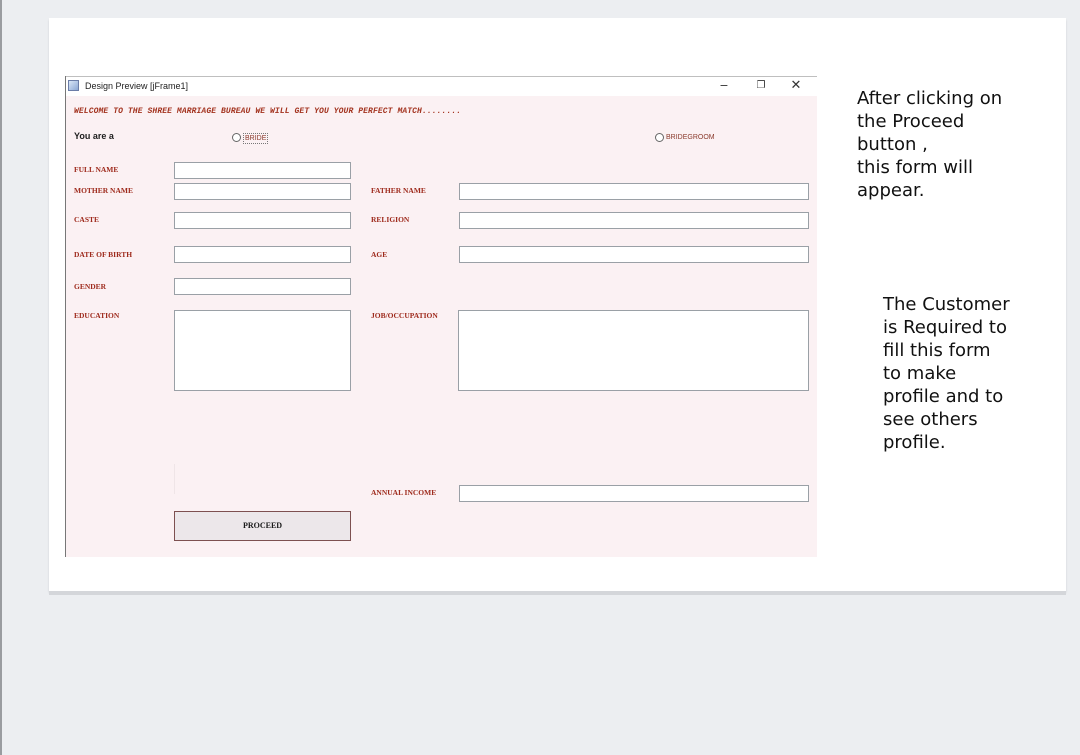 The width and height of the screenshot is (1080, 755). What do you see at coordinates (90, 286) in the screenshot?
I see `gender-label: GENDER` at bounding box center [90, 286].